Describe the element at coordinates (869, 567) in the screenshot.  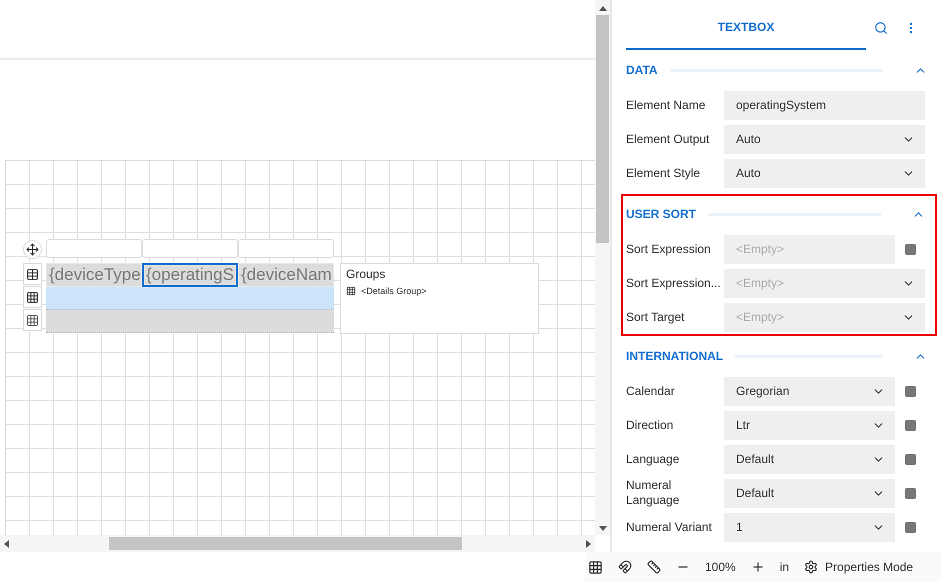
I see `properties-mode-button: Properties Mode` at that location.